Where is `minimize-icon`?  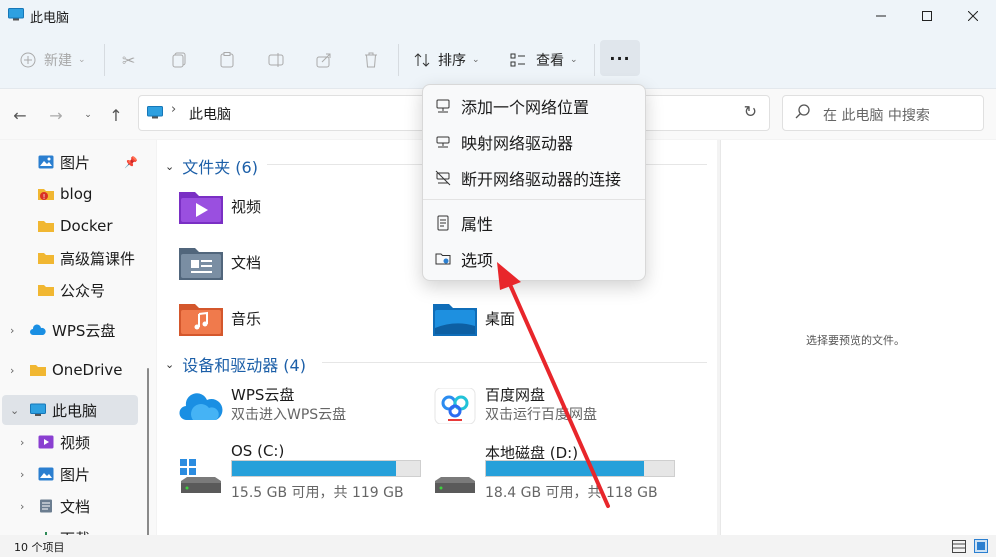 minimize-icon is located at coordinates (881, 16).